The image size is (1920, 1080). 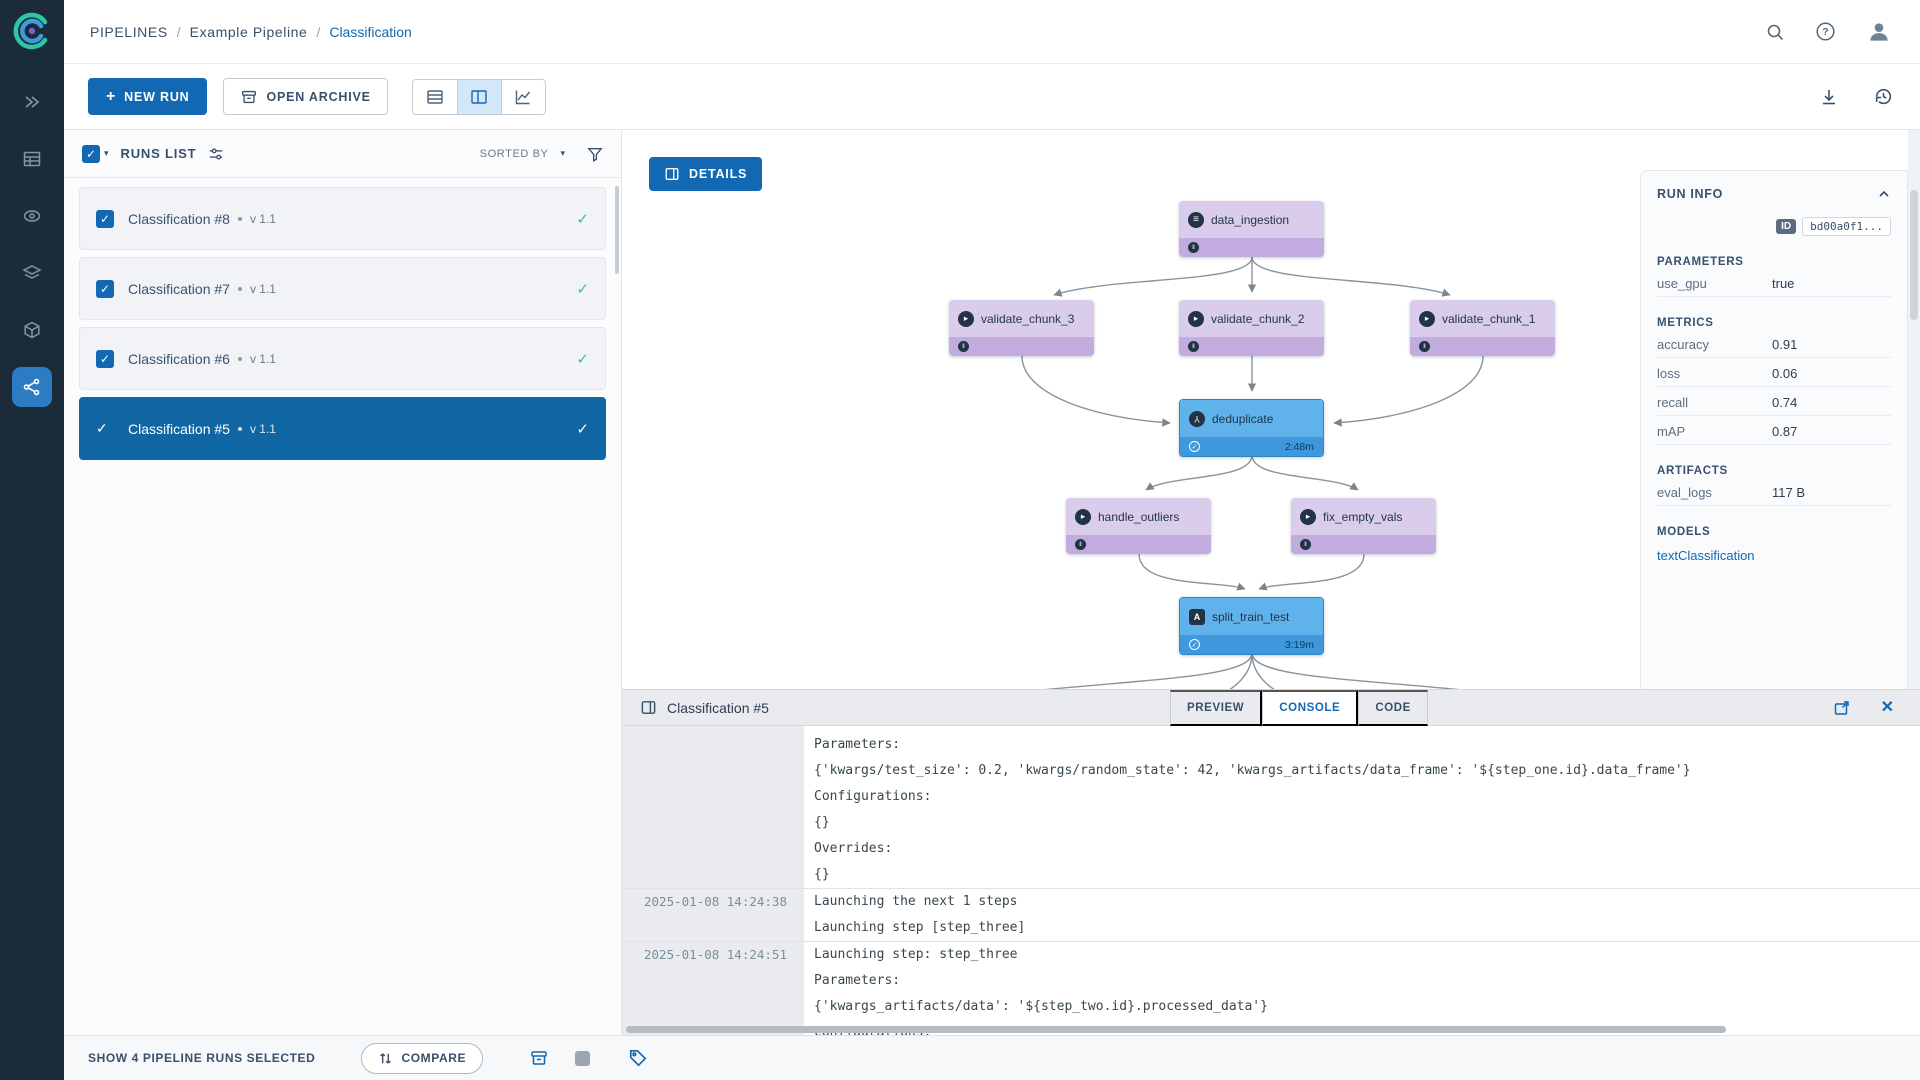 I want to click on node-label: validate_chunk_2, so click(x=1258, y=318).